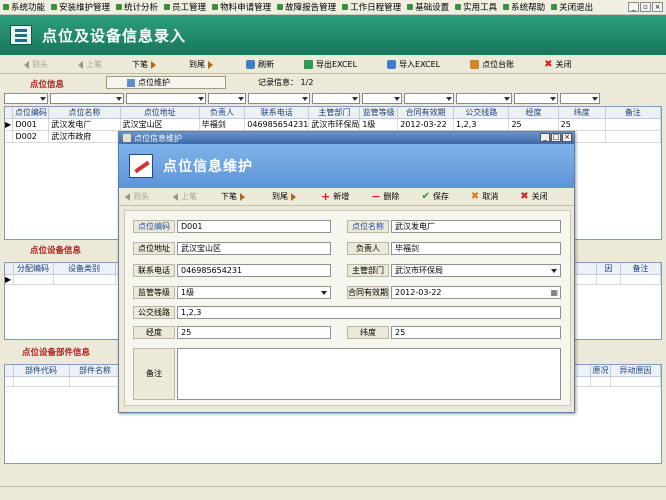 This screenshot has width=666, height=500. Describe the element at coordinates (222, 113) in the screenshot. I see `column-header: 负责人` at that location.